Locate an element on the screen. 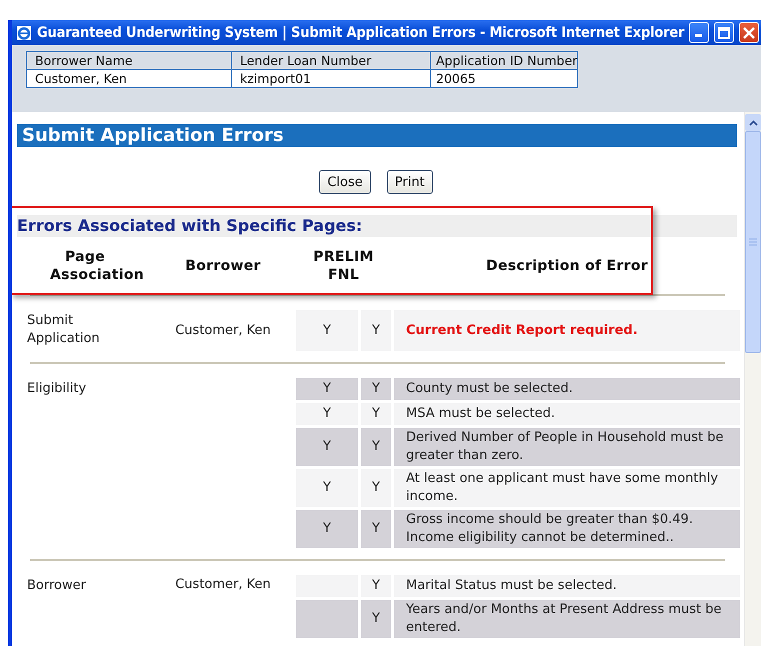 This screenshot has width=761, height=646. grip-icon is located at coordinates (753, 242).